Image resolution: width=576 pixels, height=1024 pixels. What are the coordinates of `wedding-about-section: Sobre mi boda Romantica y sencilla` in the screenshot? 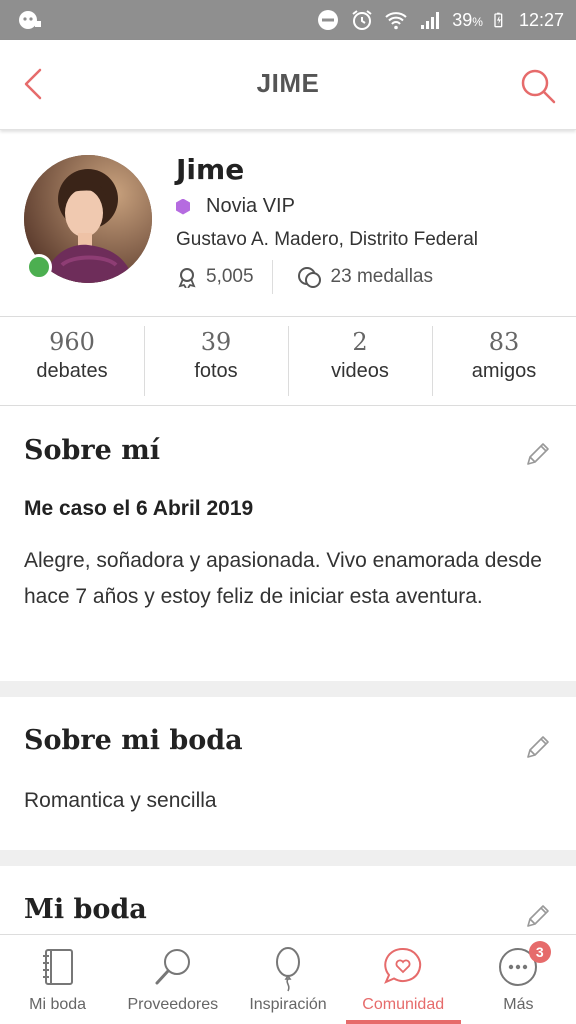 It's located at (288, 773).